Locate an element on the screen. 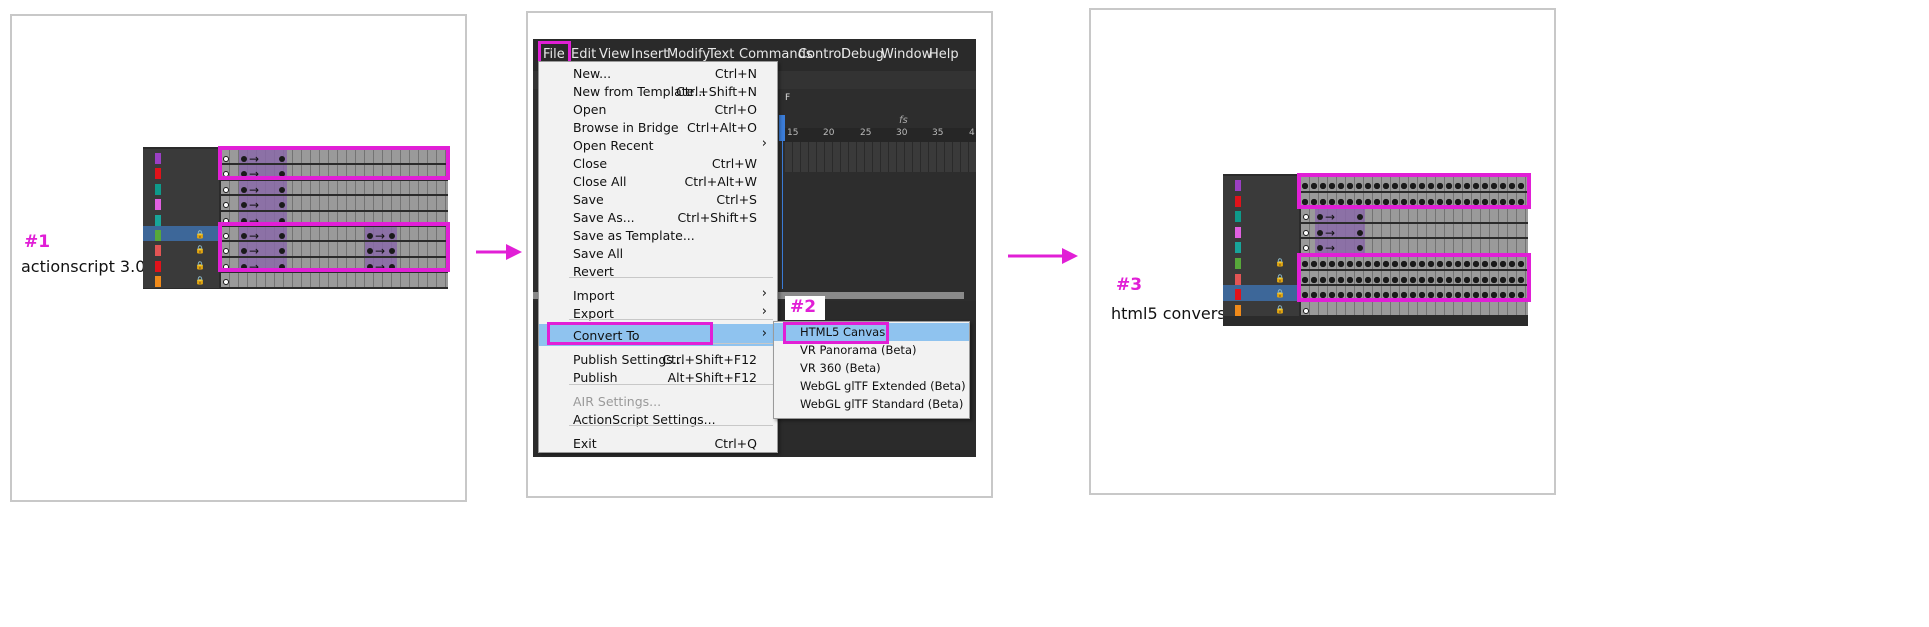 The image size is (1929, 627). menu-item-label: Save All is located at coordinates (598, 253).